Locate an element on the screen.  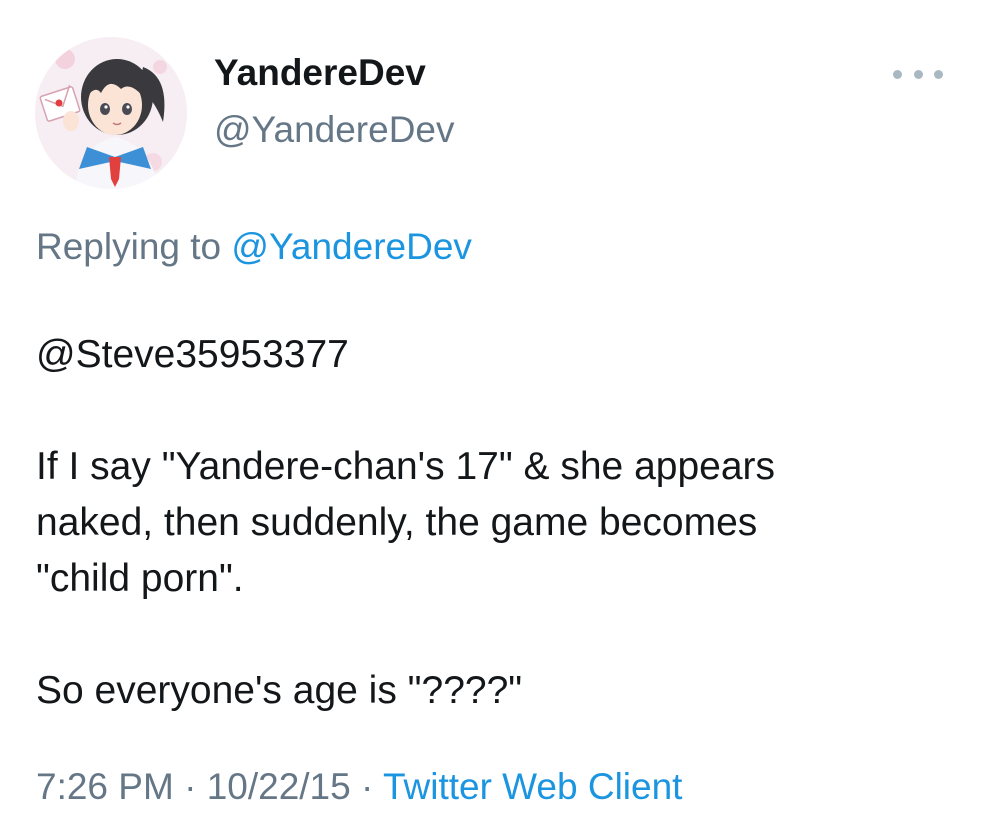
more-options-icon is located at coordinates (918, 74).